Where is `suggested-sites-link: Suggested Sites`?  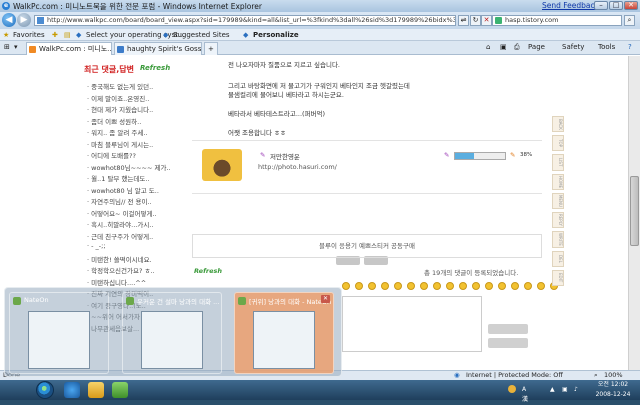
suggested-sites-link: Suggested Sites is located at coordinates (201, 35).